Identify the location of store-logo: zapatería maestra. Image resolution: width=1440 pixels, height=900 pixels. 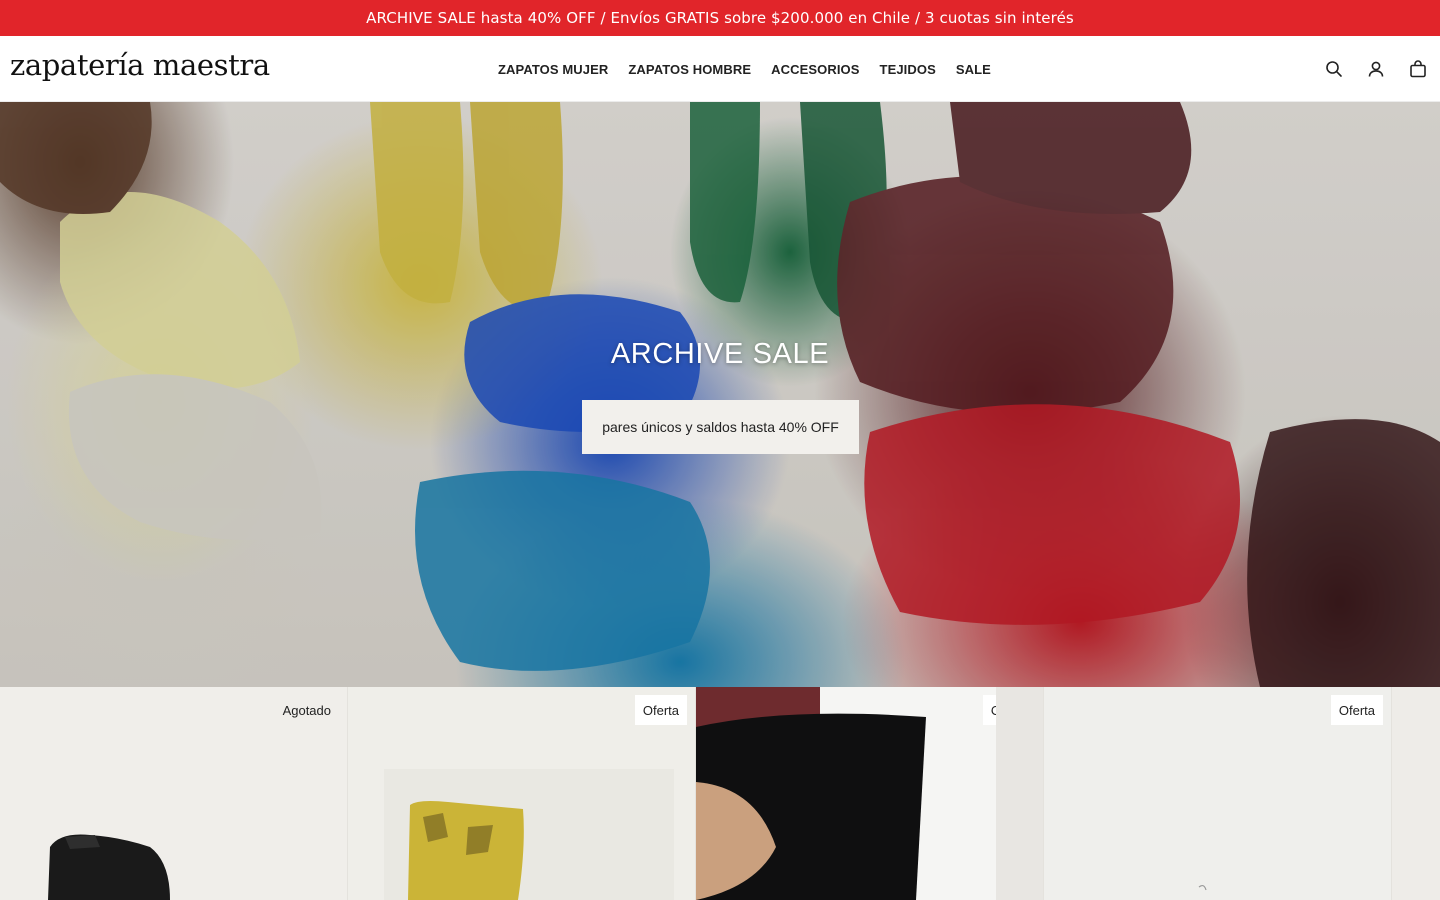
(140, 65).